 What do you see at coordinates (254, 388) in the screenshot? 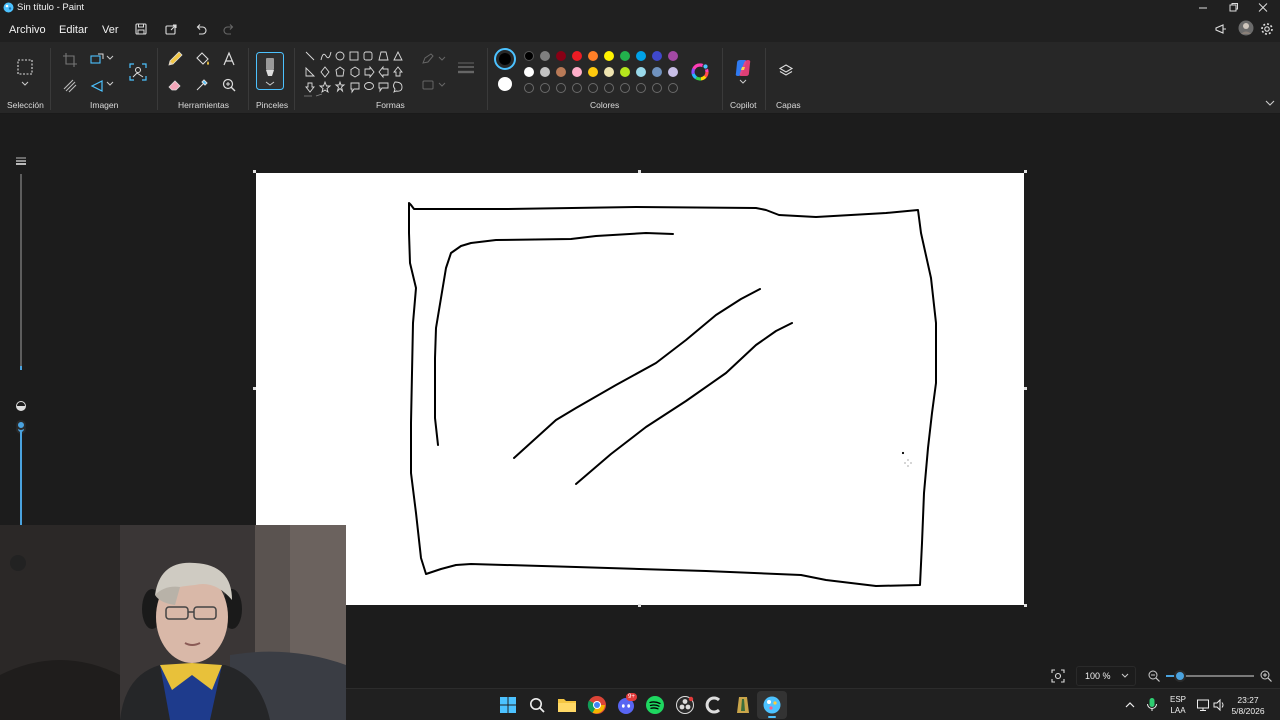
I see `resize-handle-left` at bounding box center [254, 388].